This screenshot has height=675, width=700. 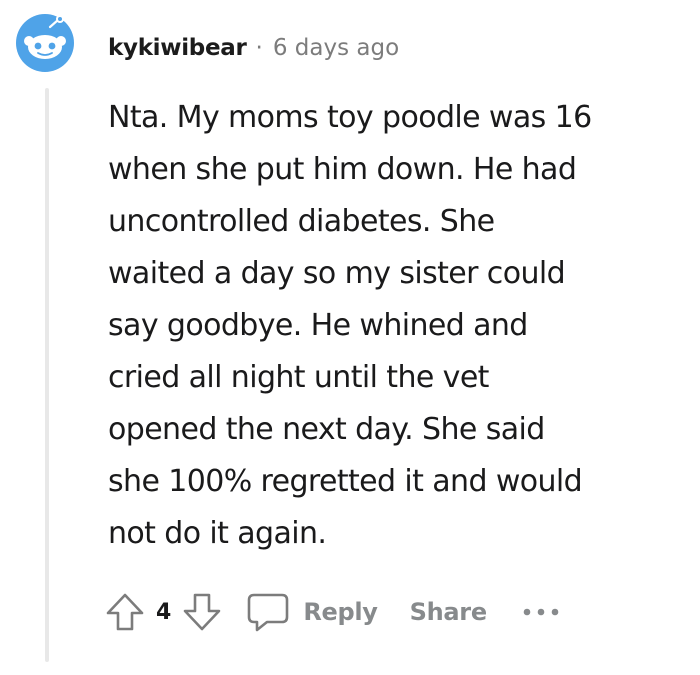 I want to click on share-button: Share, so click(x=448, y=612).